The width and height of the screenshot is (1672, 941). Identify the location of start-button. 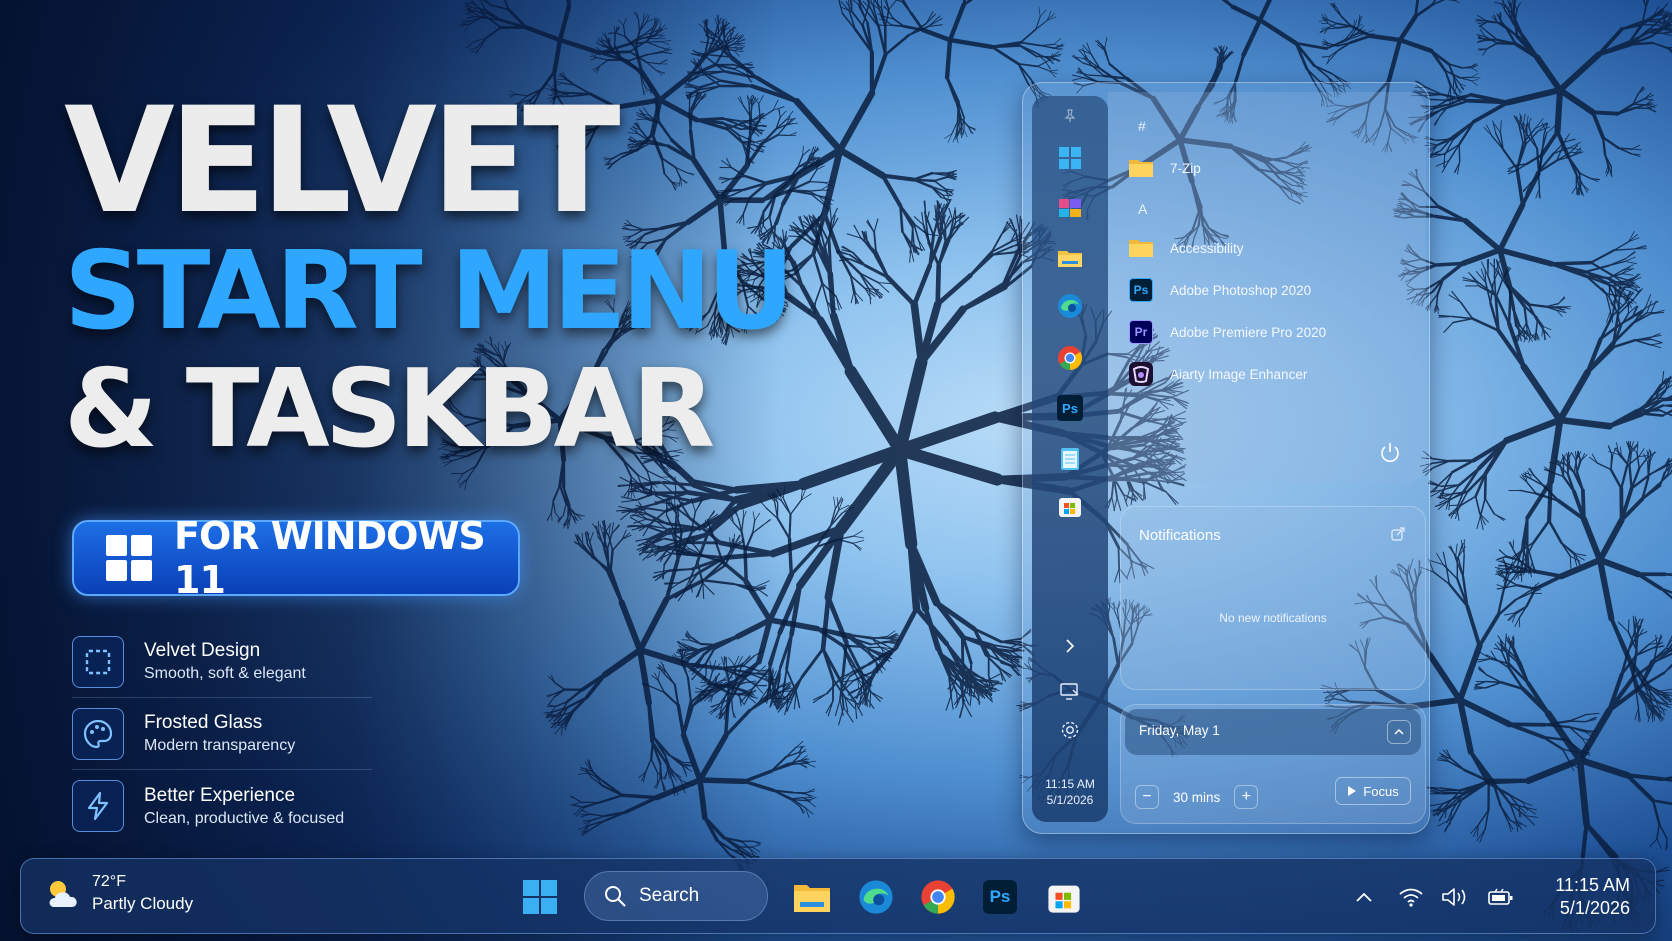
(540, 897).